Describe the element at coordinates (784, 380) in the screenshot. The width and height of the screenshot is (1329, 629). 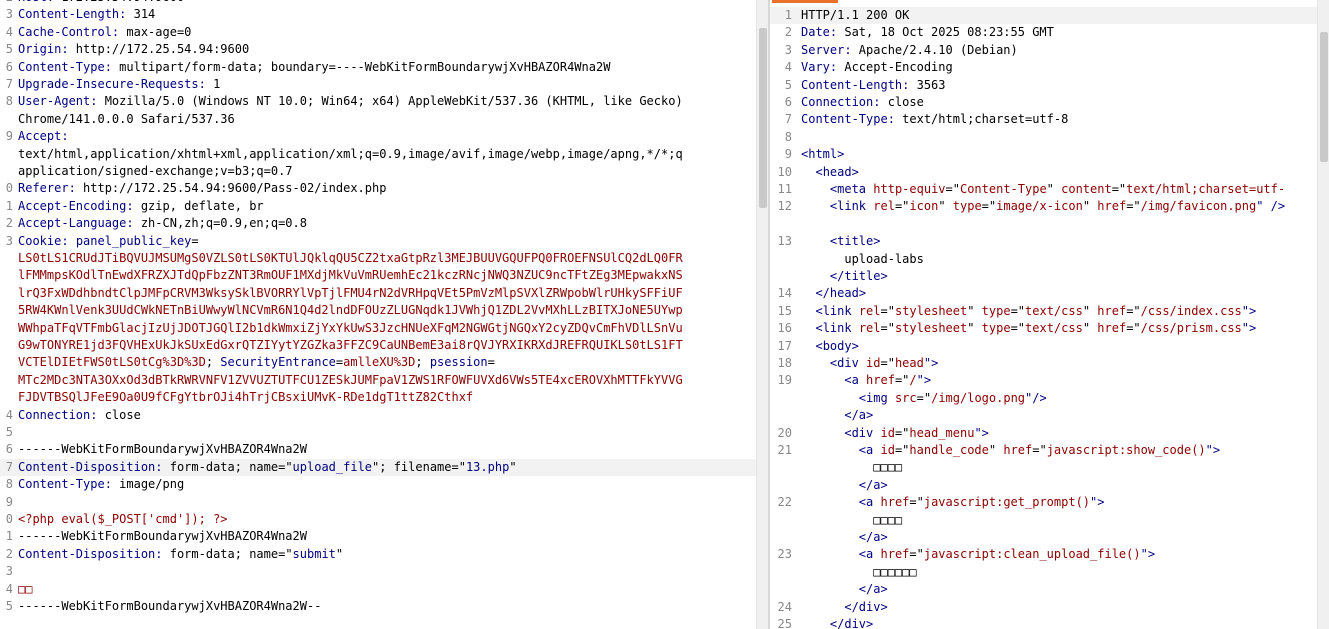
I see `line-number: 19` at that location.